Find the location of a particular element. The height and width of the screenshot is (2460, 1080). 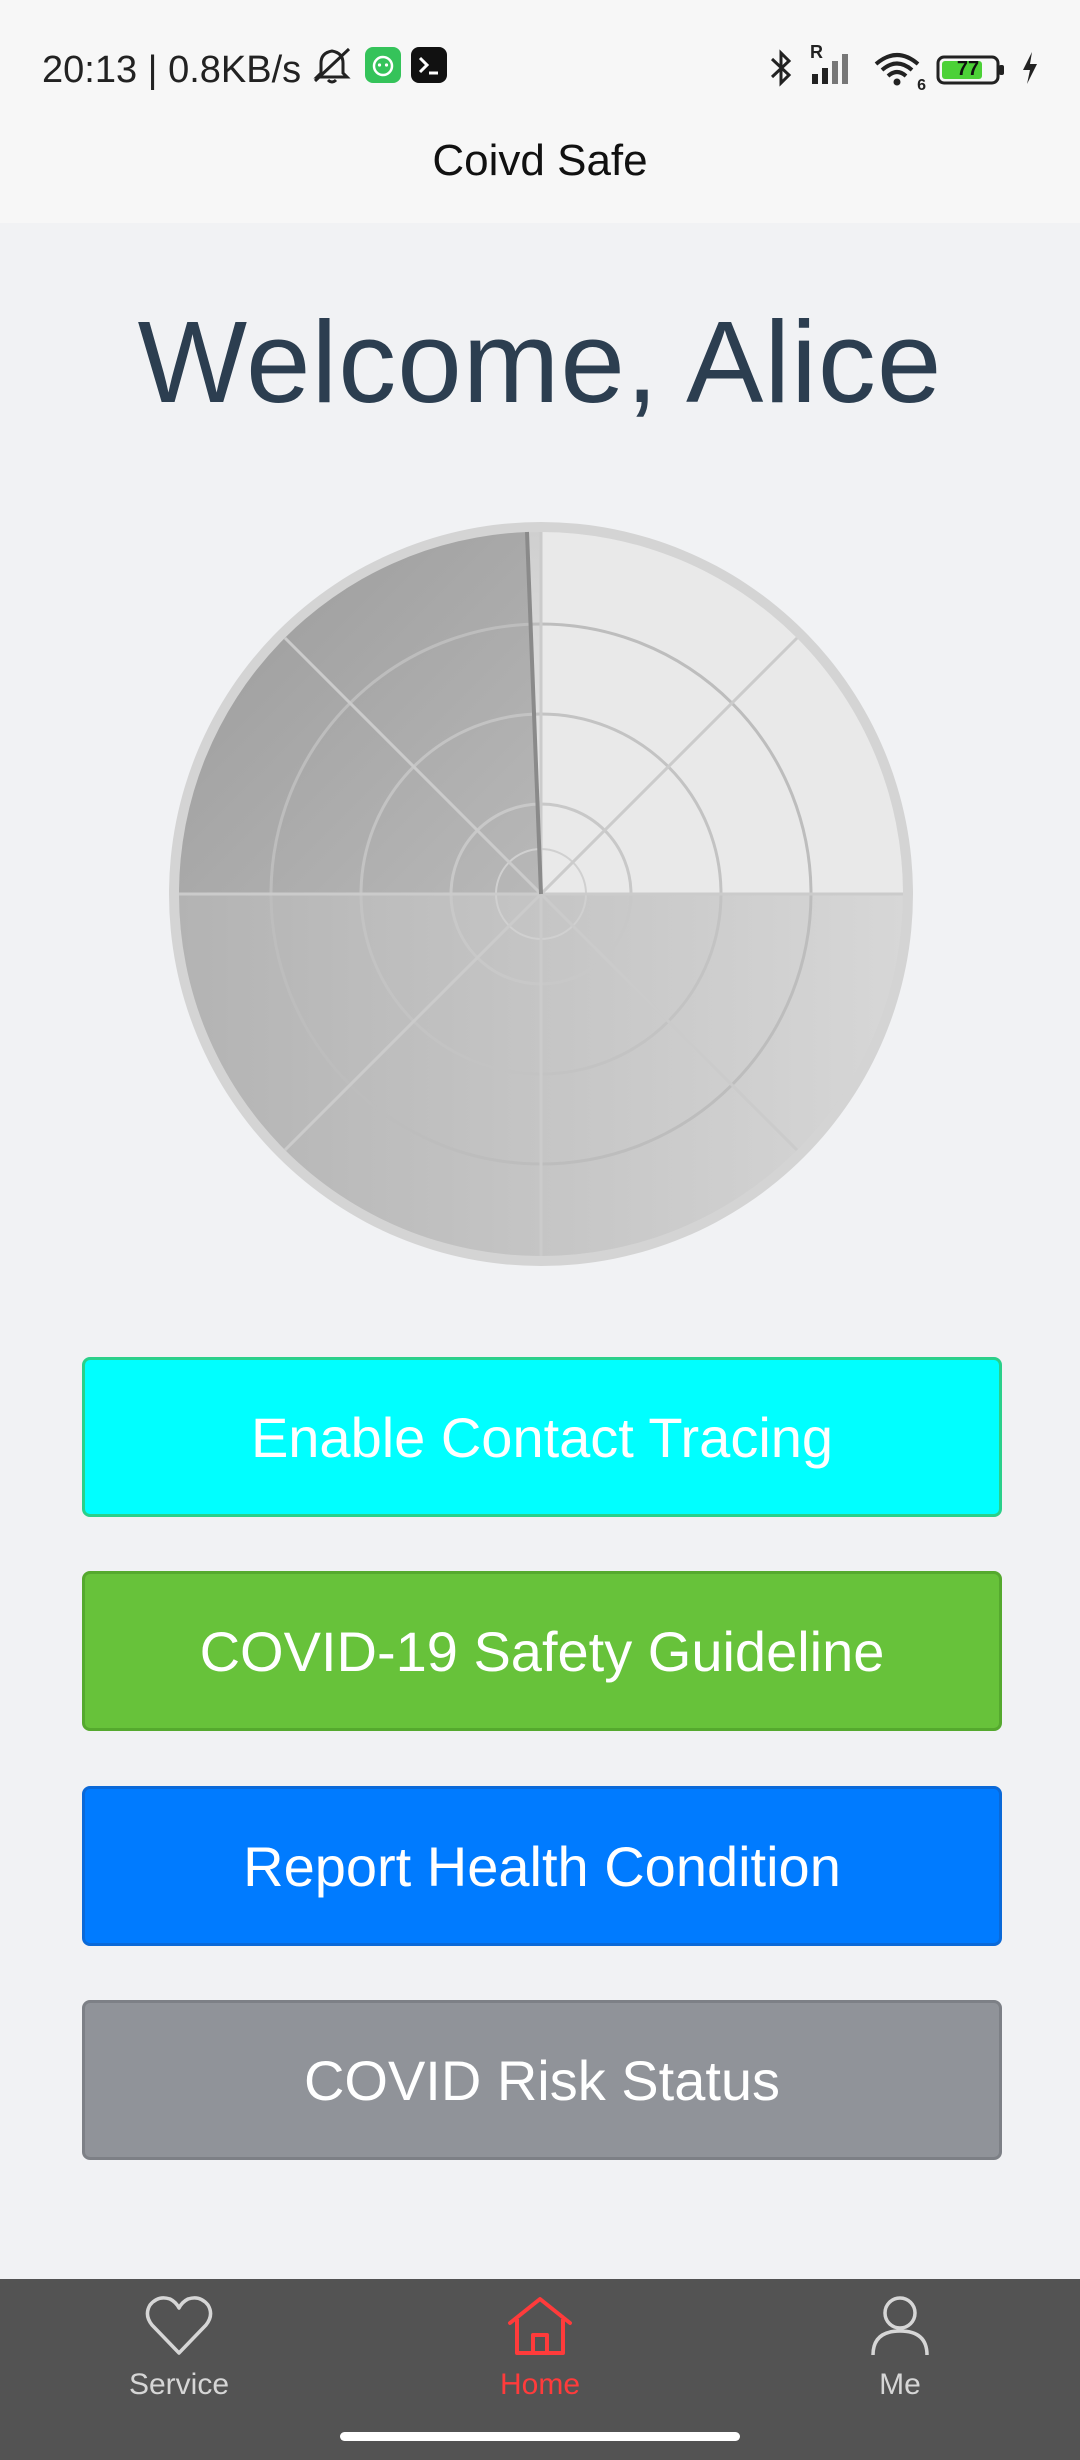

tab-service: Service is located at coordinates (179, 2347).